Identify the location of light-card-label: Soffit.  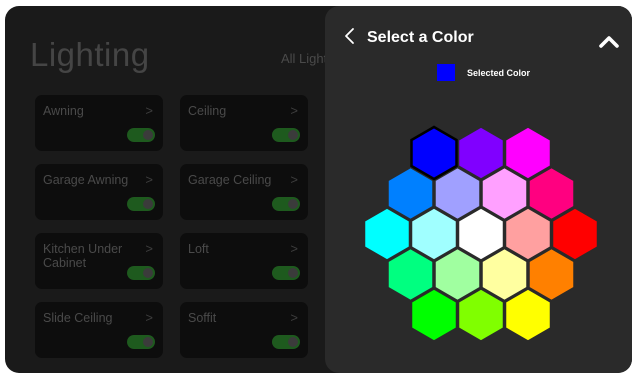
(202, 318).